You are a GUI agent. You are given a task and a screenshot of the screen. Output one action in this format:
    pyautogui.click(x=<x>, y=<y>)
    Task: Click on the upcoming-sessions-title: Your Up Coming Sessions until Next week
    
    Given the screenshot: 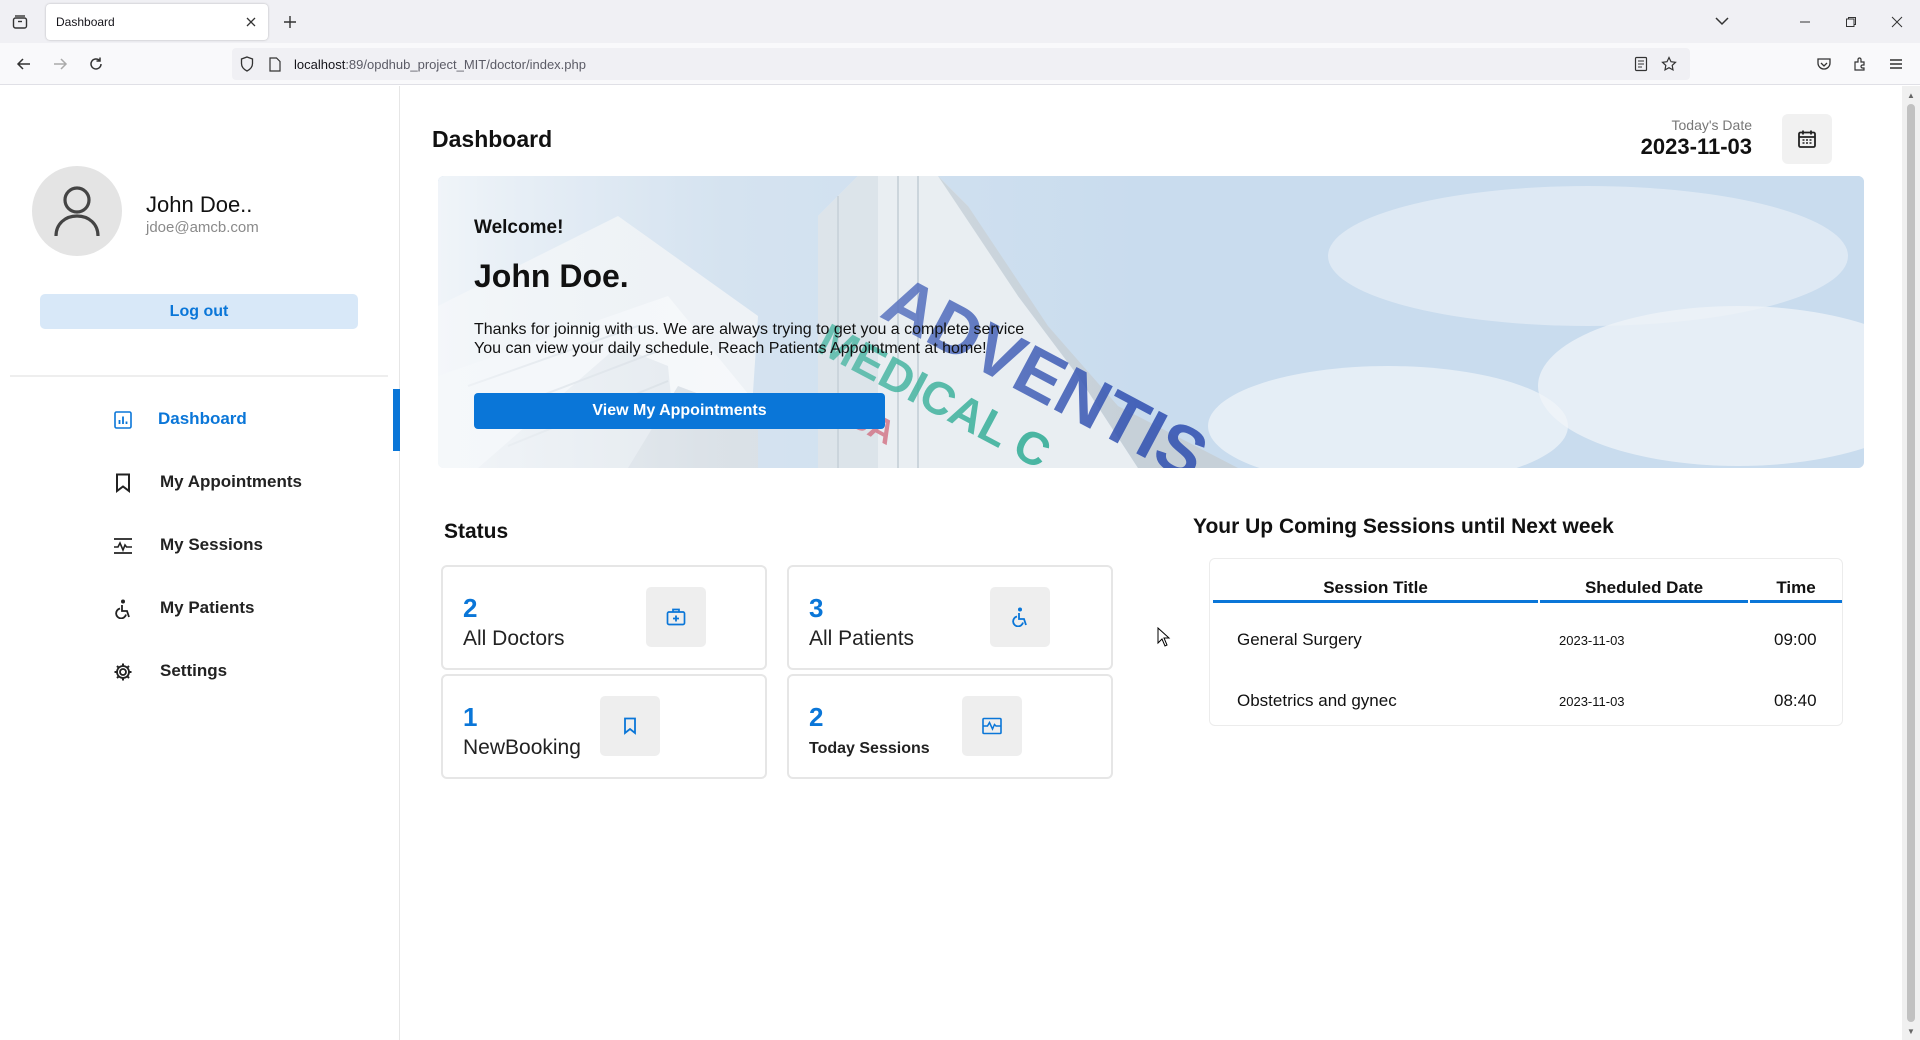 What is the action you would take?
    pyautogui.click(x=1403, y=526)
    